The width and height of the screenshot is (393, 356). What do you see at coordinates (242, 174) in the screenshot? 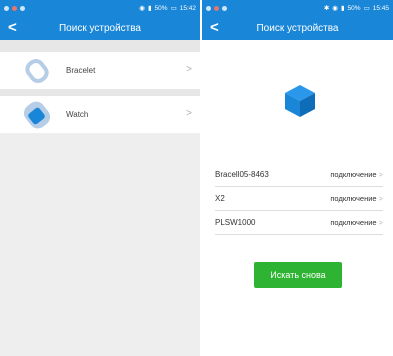
I see `device-name: Bracell05-8463` at bounding box center [242, 174].